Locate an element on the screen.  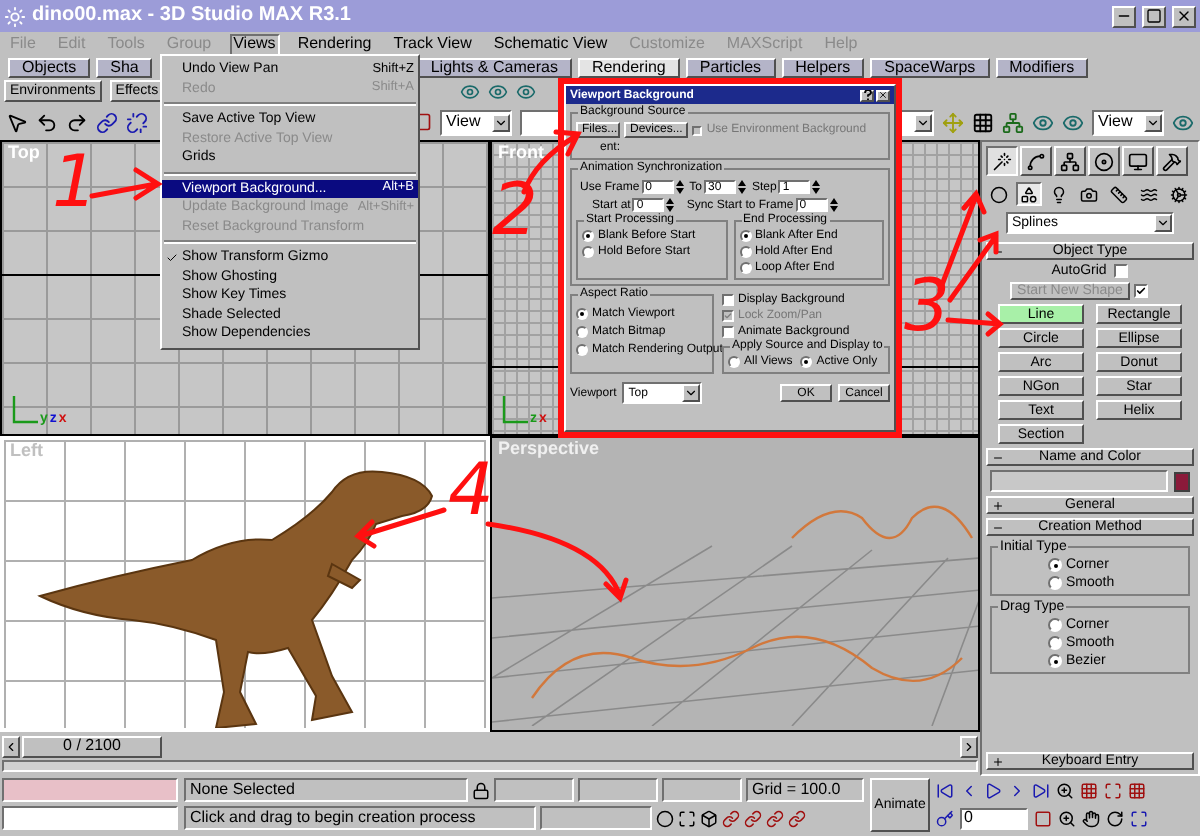
annotation-number: 4 is located at coordinates (471, 492).